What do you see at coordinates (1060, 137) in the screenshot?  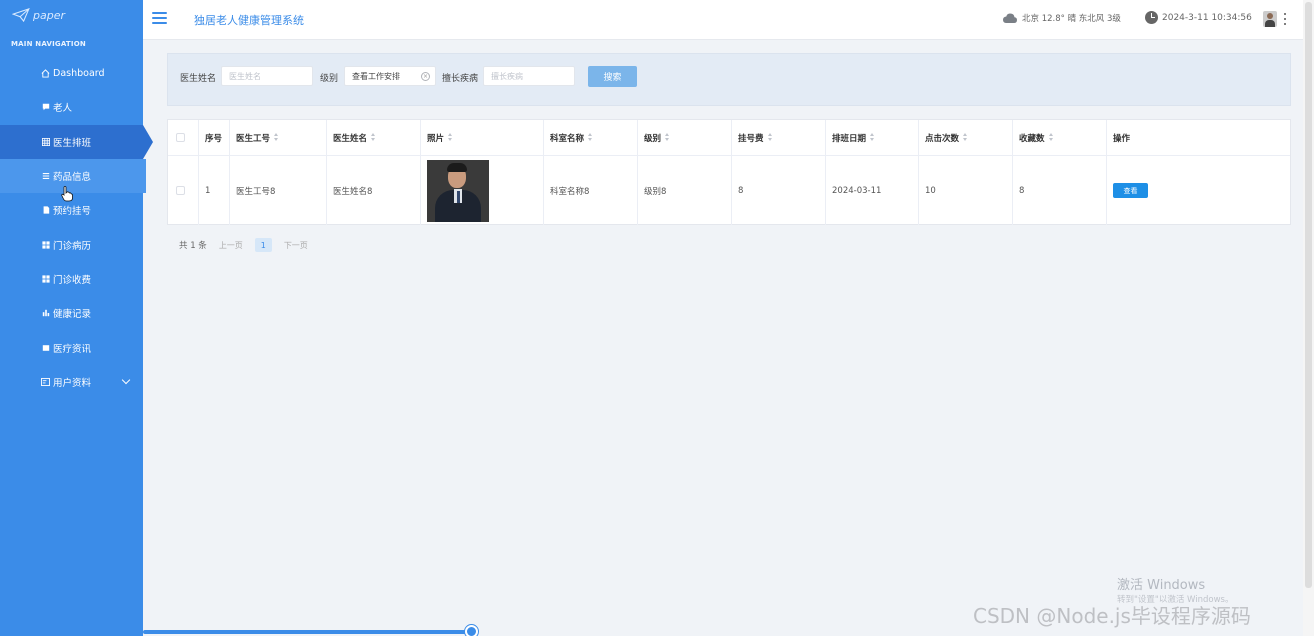 I see `column-header: 收藏数` at bounding box center [1060, 137].